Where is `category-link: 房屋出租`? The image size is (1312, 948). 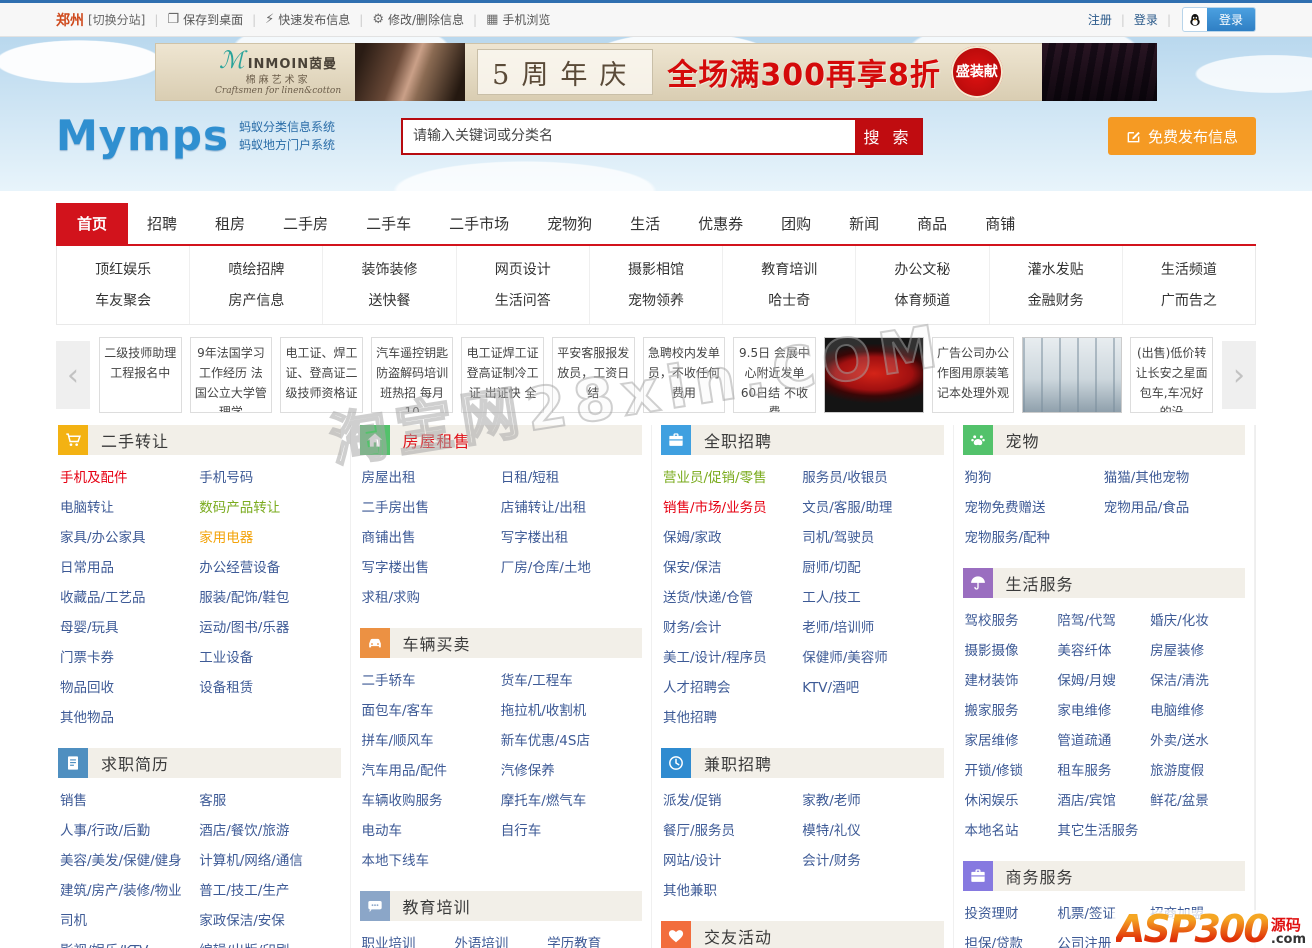 category-link: 房屋出租 is located at coordinates (431, 478).